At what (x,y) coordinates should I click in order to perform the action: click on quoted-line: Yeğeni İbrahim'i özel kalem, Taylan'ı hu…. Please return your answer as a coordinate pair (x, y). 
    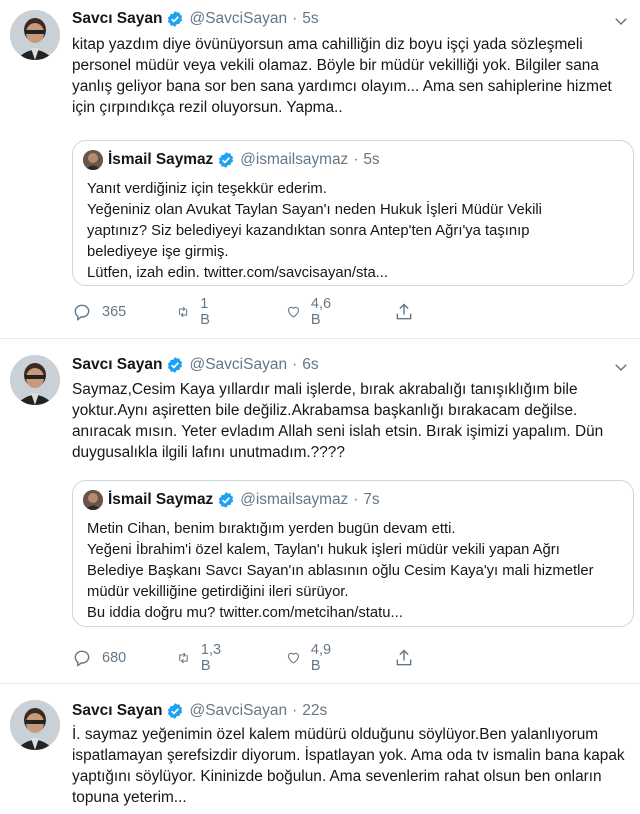
    Looking at the image, I should click on (323, 550).